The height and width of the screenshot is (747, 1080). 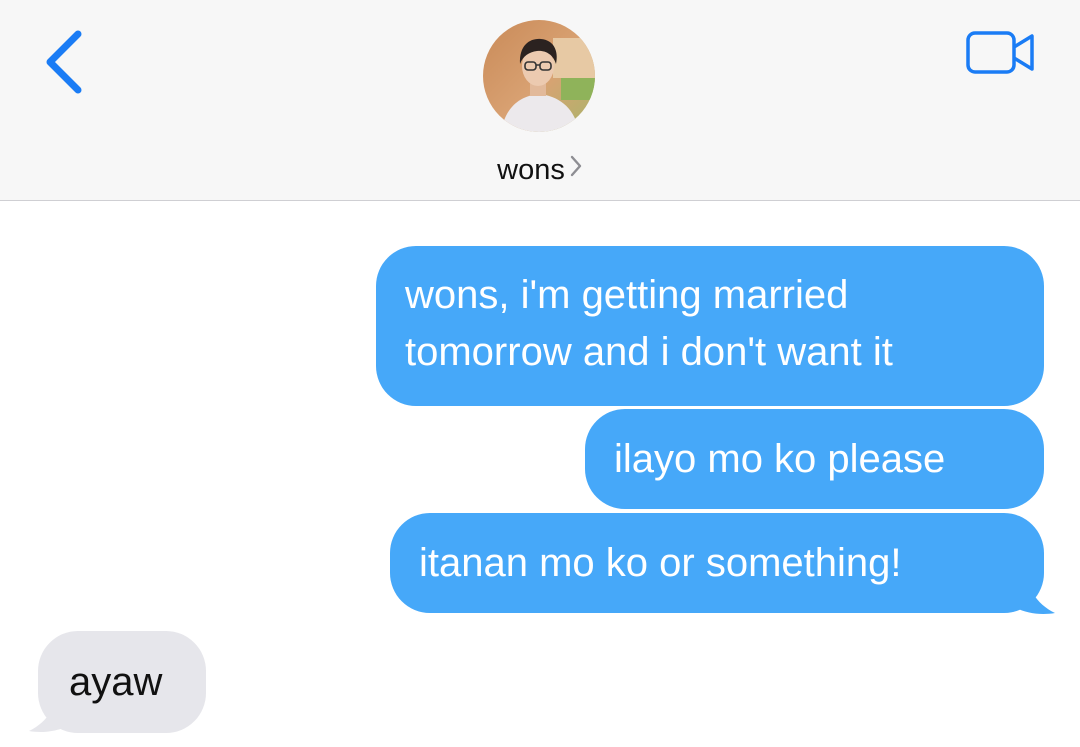 I want to click on contact-name-button: wons, so click(x=540, y=170).